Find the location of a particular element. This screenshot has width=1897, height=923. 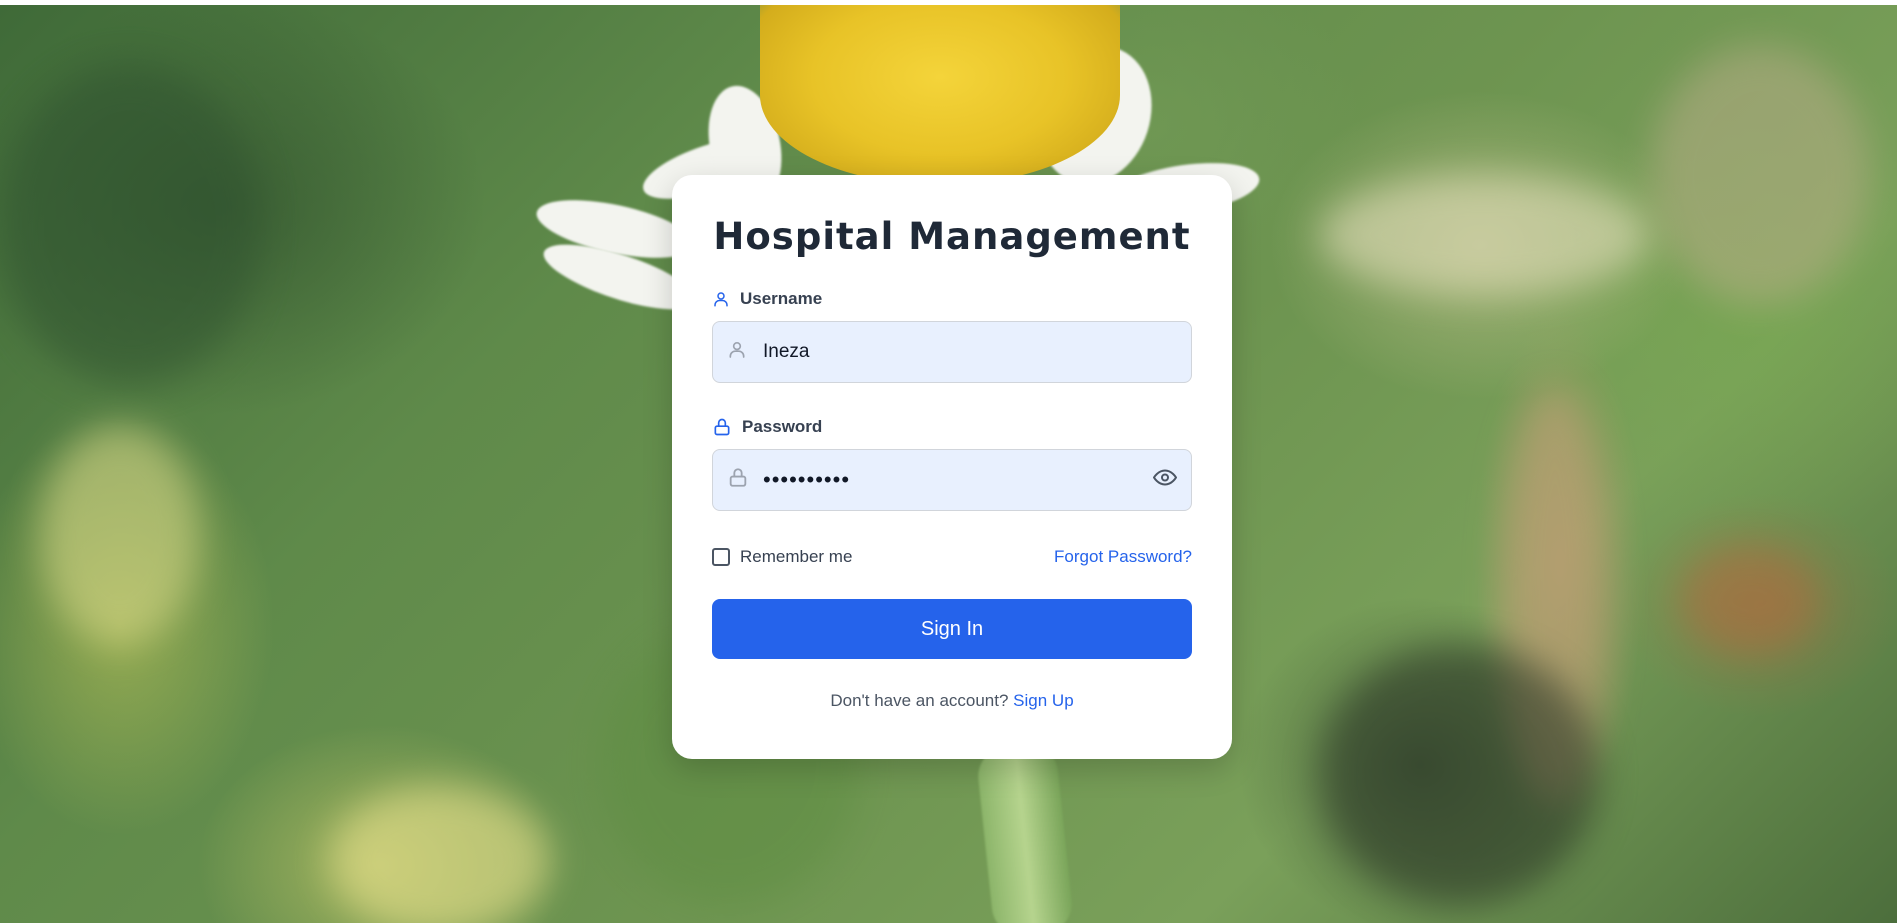

password-value: •••••••••• is located at coordinates (807, 479).